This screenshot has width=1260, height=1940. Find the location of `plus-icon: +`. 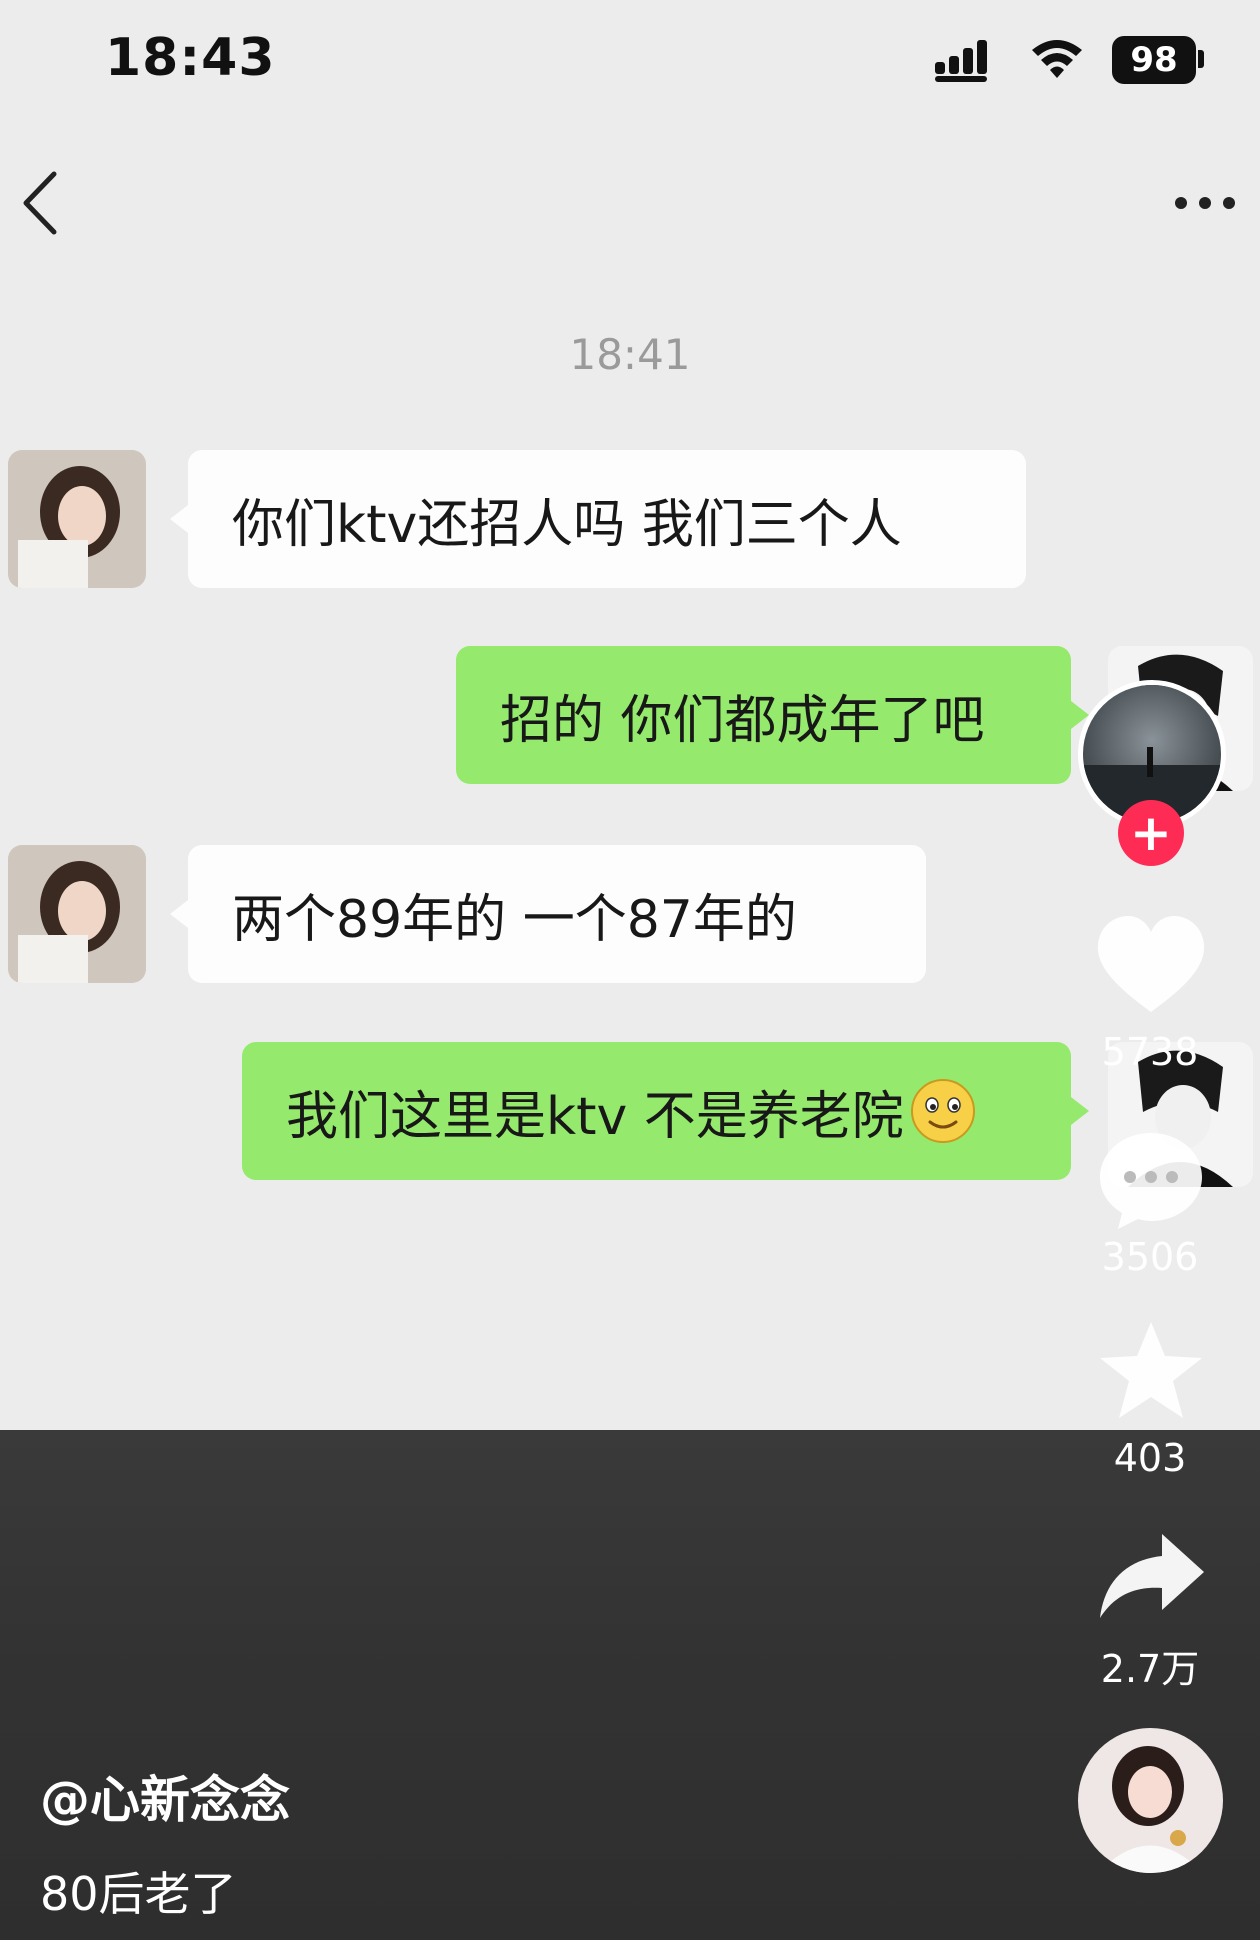

plus-icon: + is located at coordinates (1151, 833).